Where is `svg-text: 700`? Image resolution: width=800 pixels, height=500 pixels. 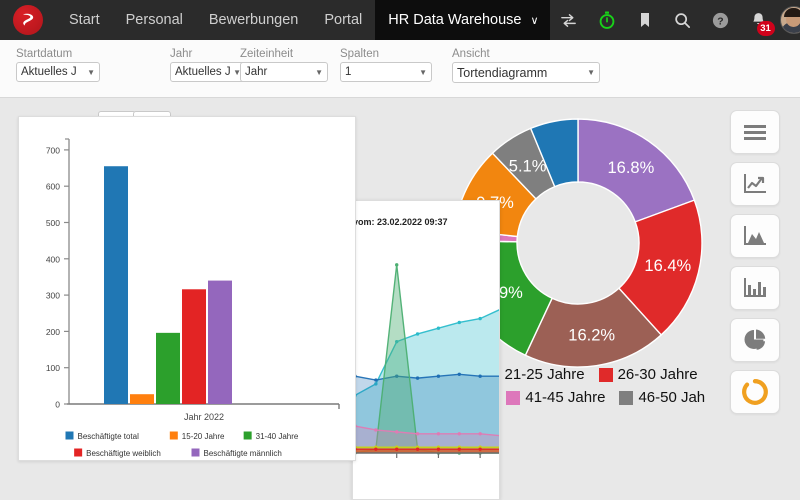 svg-text: 700 is located at coordinates (53, 150).